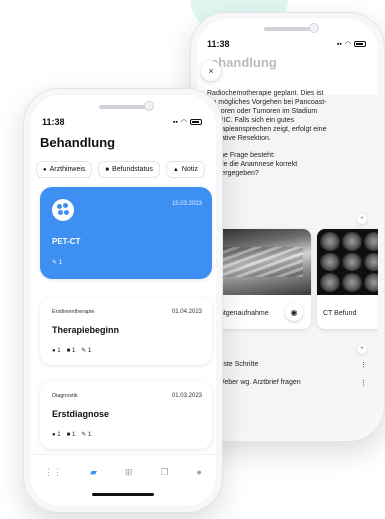  Describe the element at coordinates (73, 312) in the screenshot. I see `card-category: Erstlinientherapie` at that location.